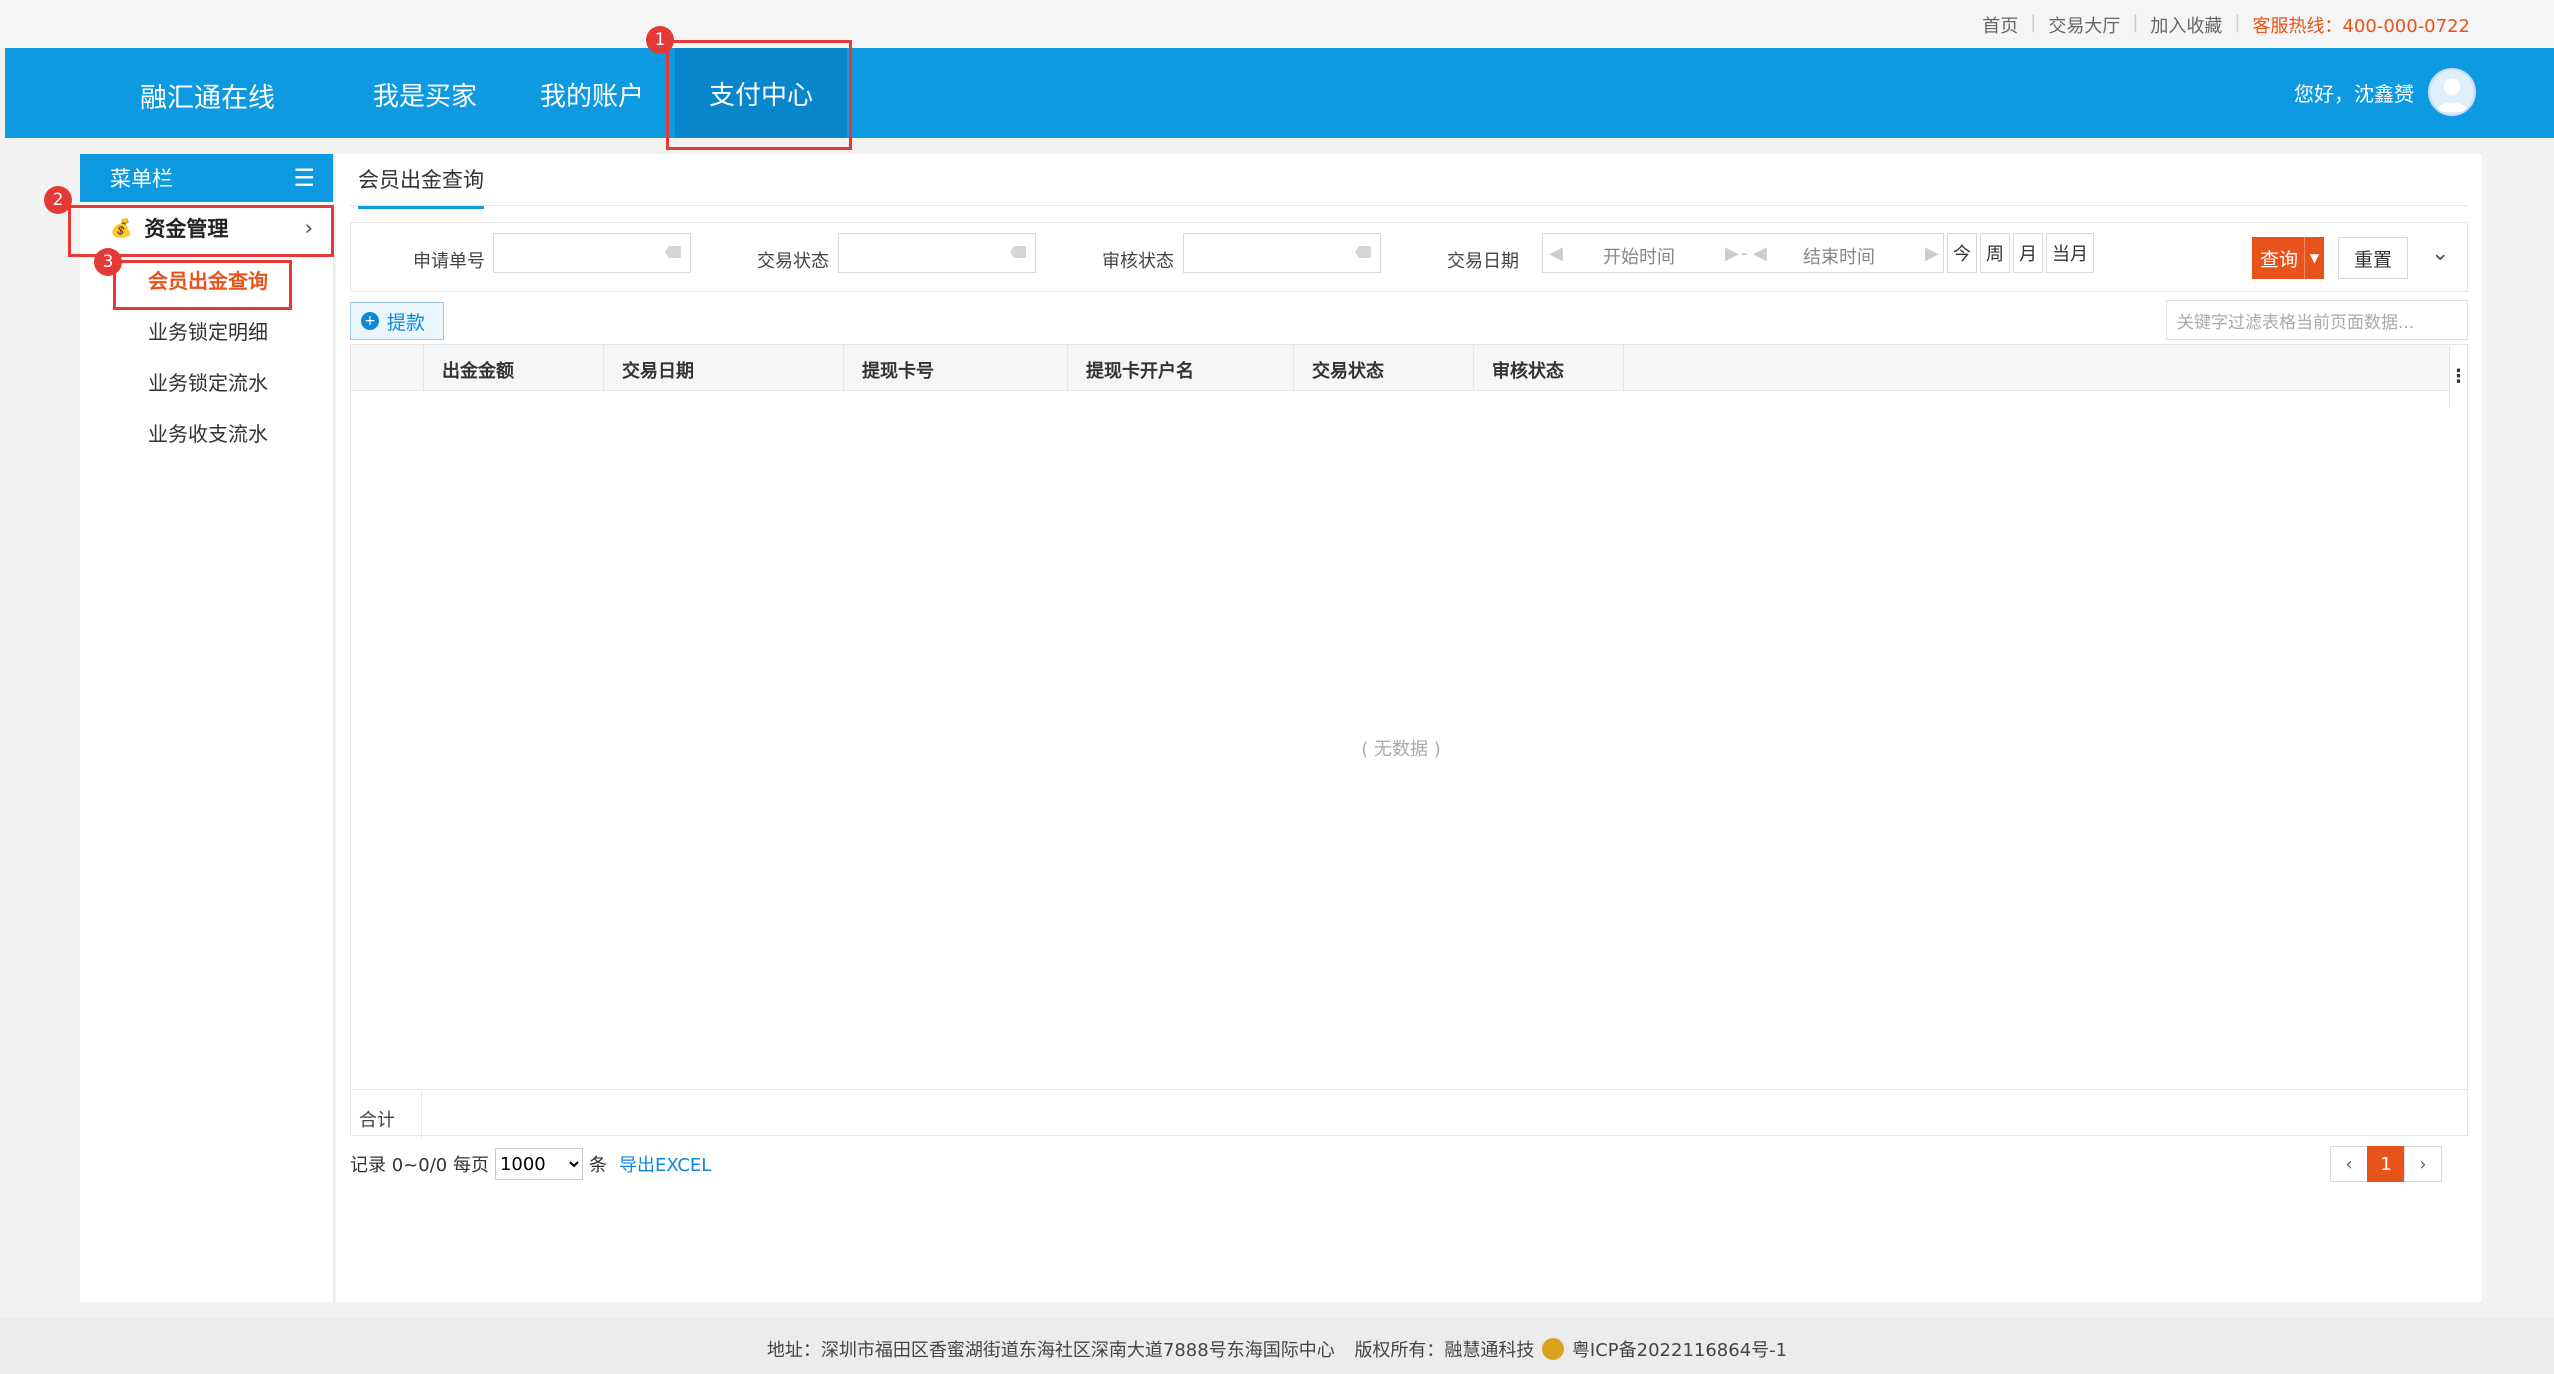  Describe the element at coordinates (2440, 253) in the screenshot. I see `expand-chevron-icon: ⌄` at that location.